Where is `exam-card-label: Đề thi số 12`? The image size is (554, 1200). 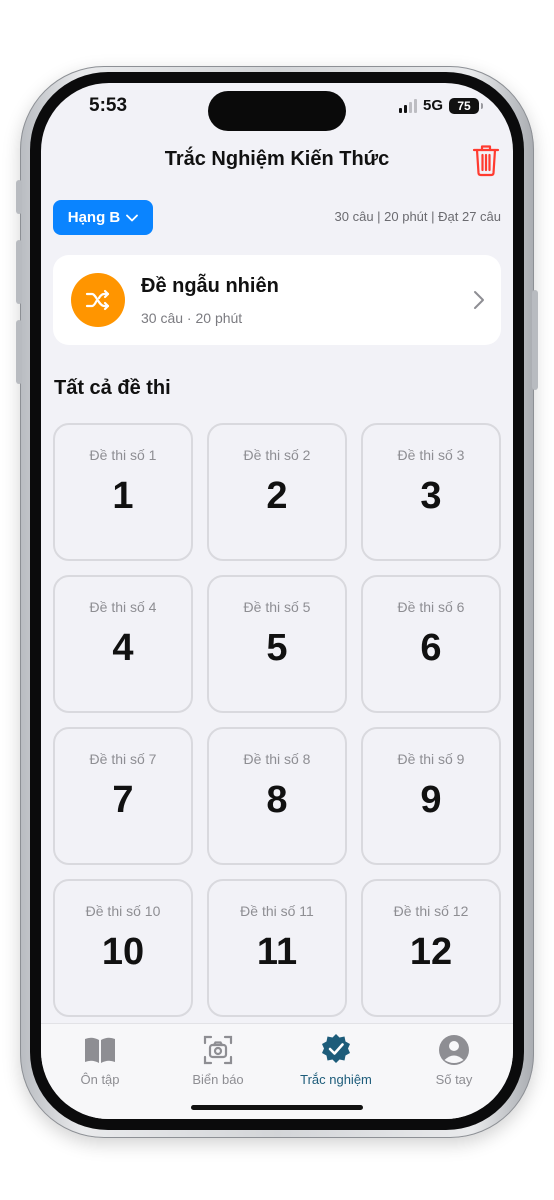 exam-card-label: Đề thi số 12 is located at coordinates (431, 911).